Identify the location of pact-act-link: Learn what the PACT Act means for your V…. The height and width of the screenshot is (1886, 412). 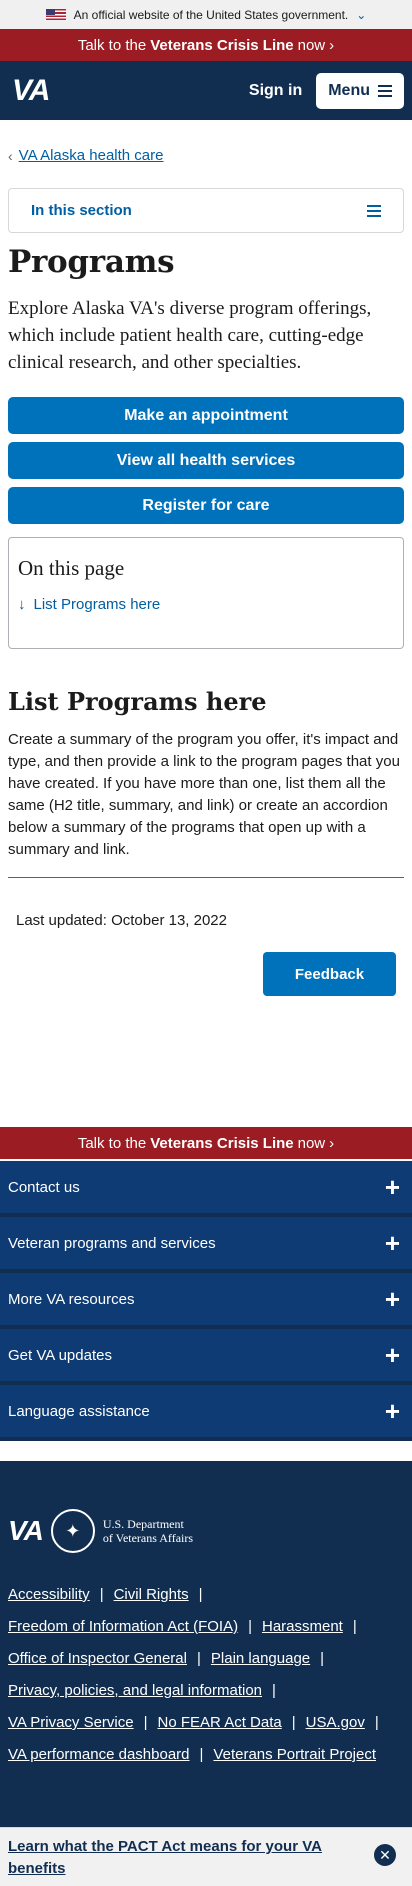
(165, 1857).